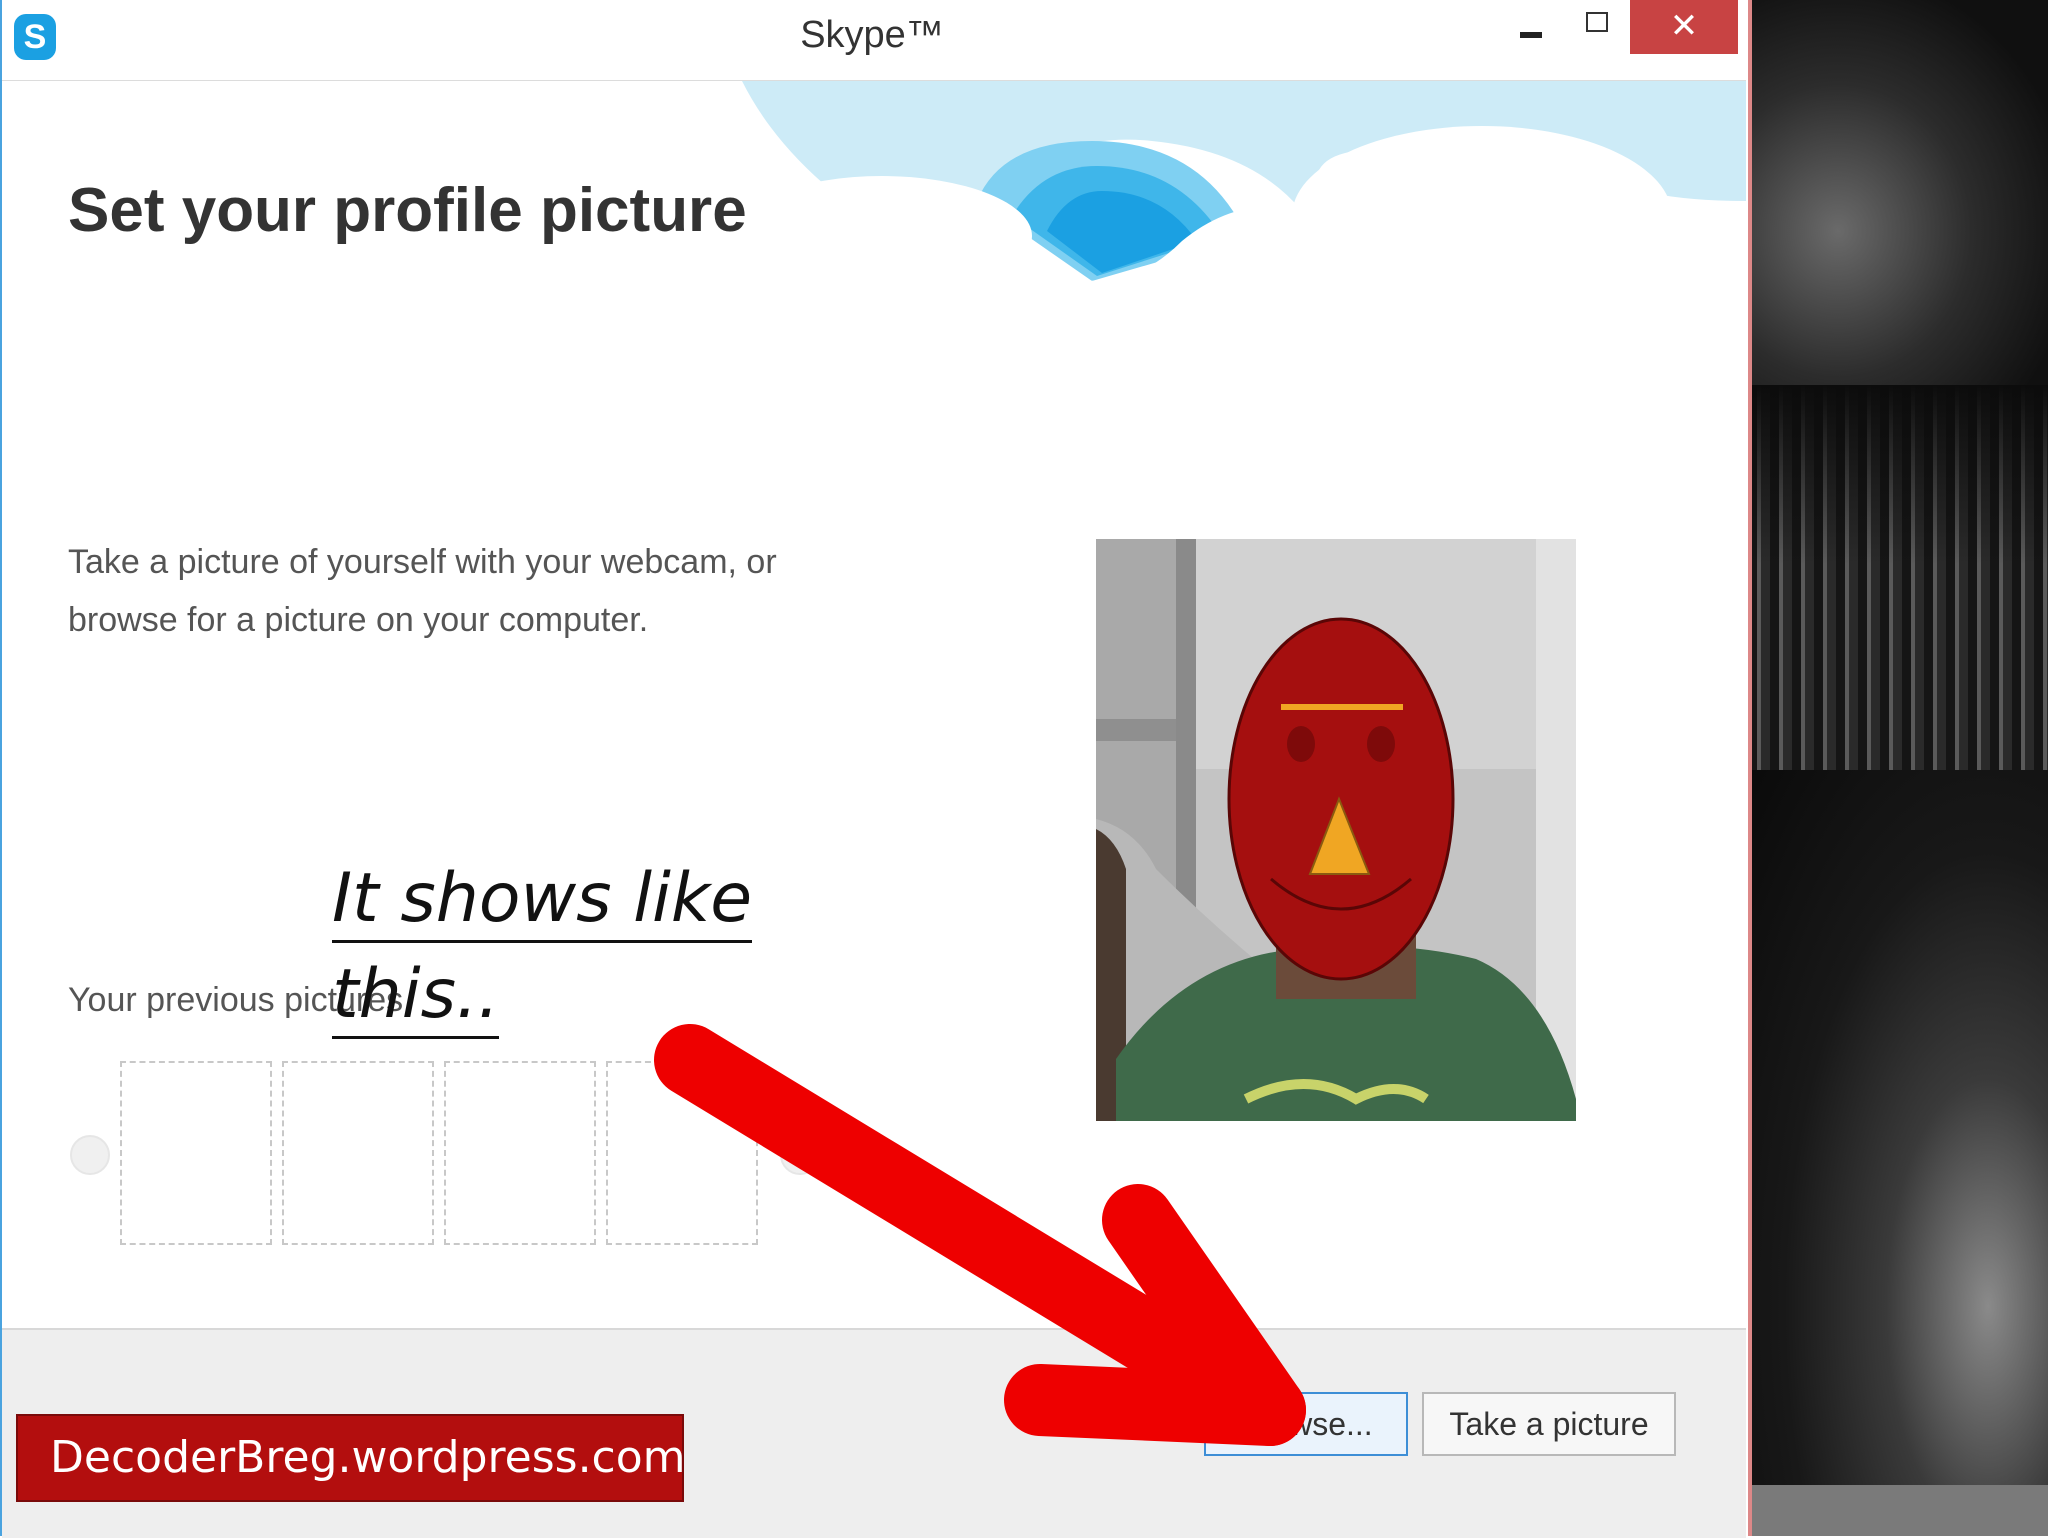  I want to click on title-bar: S Skype™ ✕, so click(874, 40).